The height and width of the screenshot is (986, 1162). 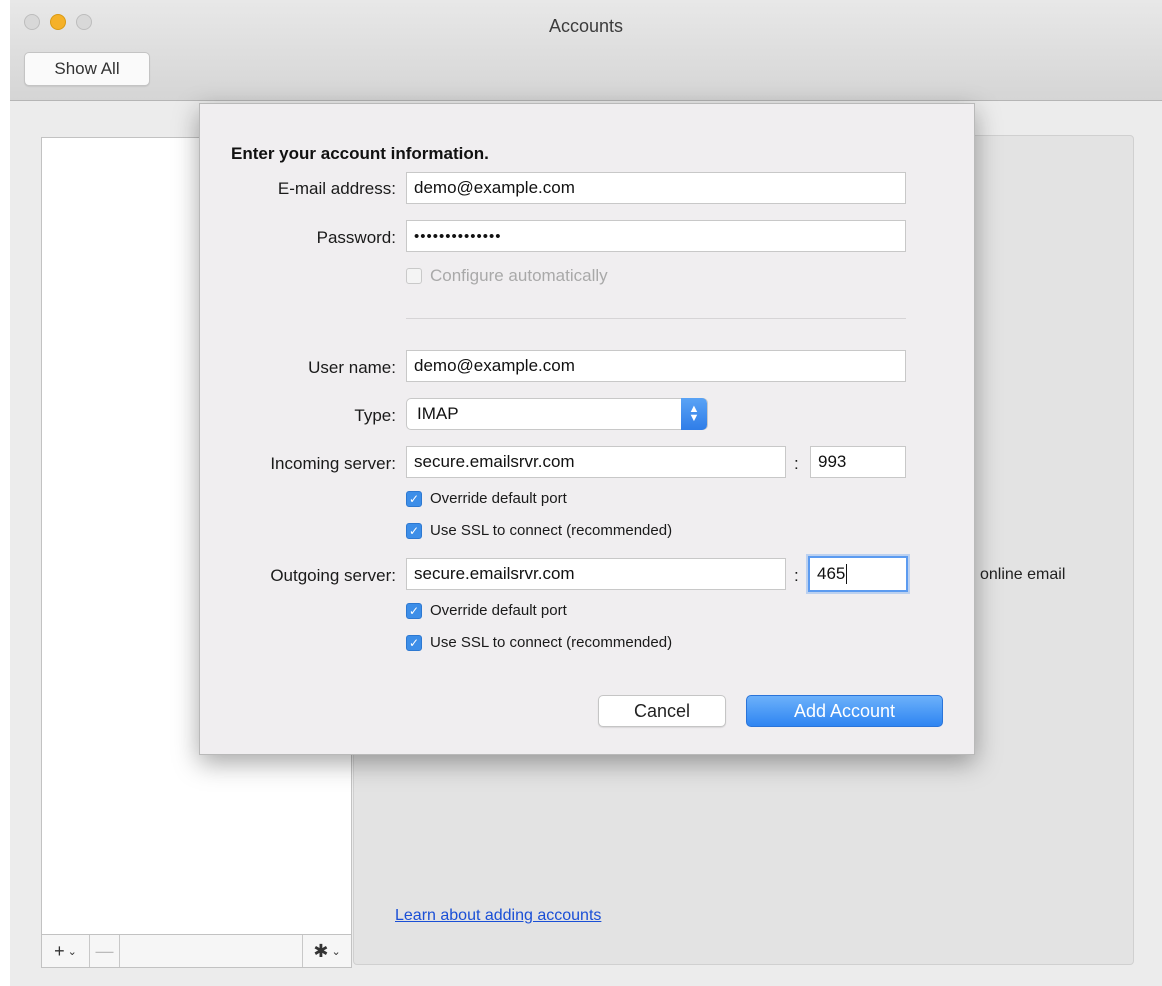 What do you see at coordinates (336, 188) in the screenshot?
I see `email-label: E-mail address:` at bounding box center [336, 188].